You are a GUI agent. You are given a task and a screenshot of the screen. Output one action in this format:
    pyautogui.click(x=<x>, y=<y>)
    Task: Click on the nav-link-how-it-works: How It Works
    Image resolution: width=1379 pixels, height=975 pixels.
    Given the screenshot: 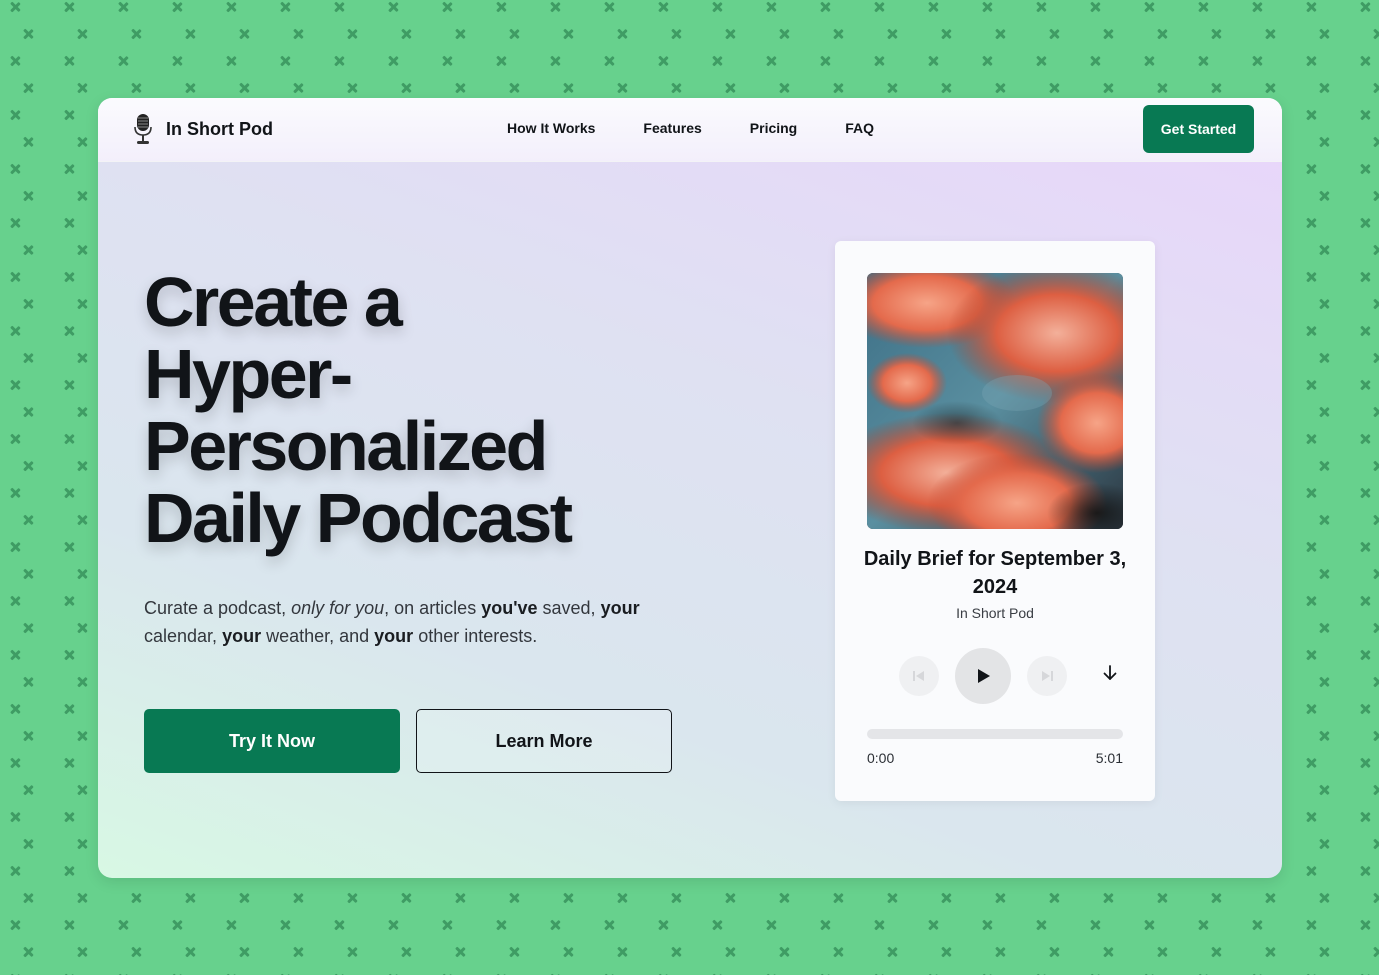 What is the action you would take?
    pyautogui.click(x=551, y=128)
    